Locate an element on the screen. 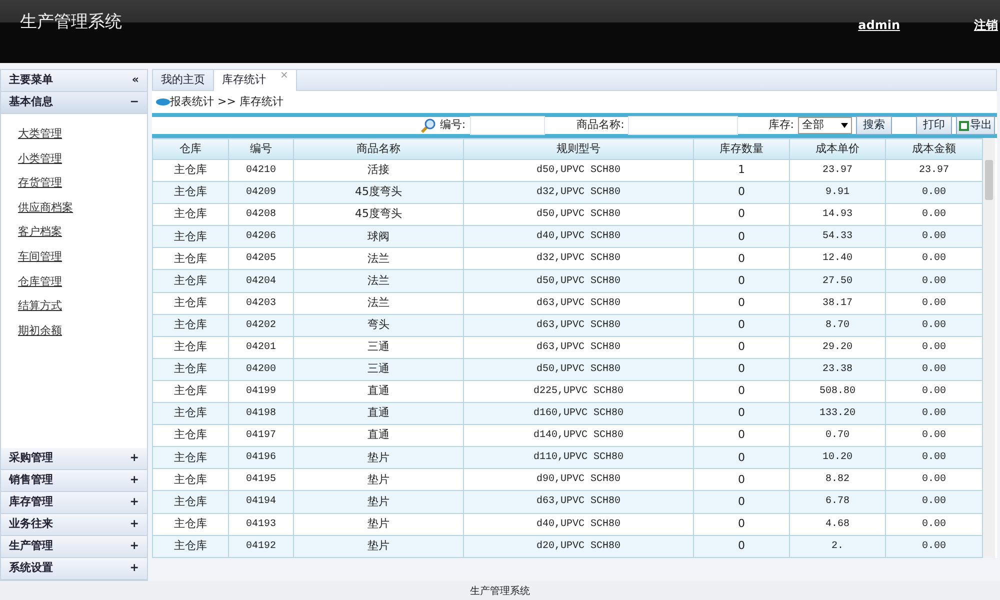 The width and height of the screenshot is (1000, 600). logout-link: 注销 is located at coordinates (986, 39).